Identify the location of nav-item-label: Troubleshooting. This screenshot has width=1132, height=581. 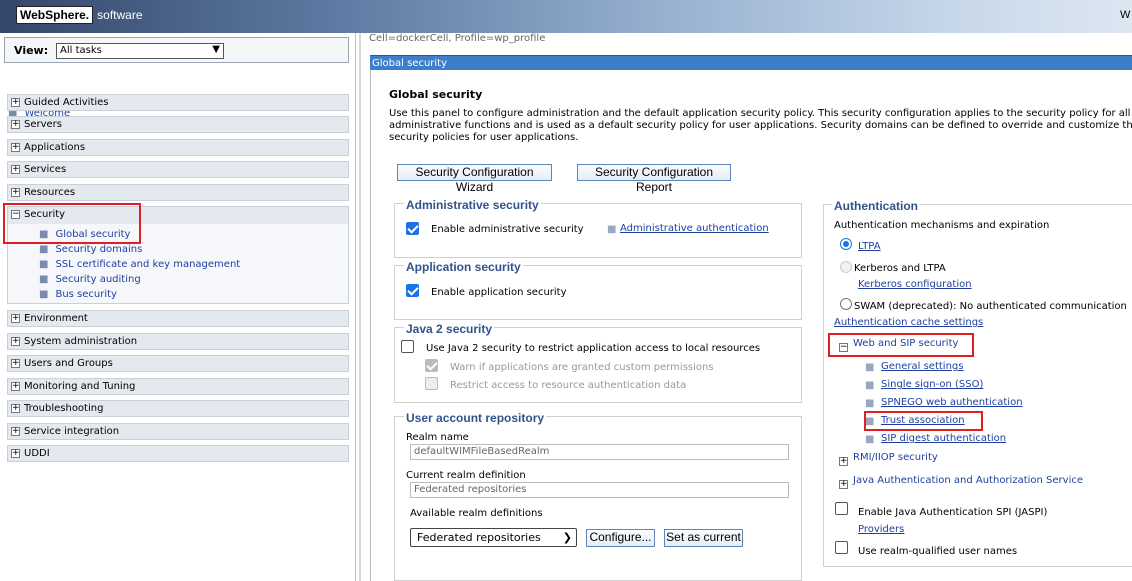
(64, 408).